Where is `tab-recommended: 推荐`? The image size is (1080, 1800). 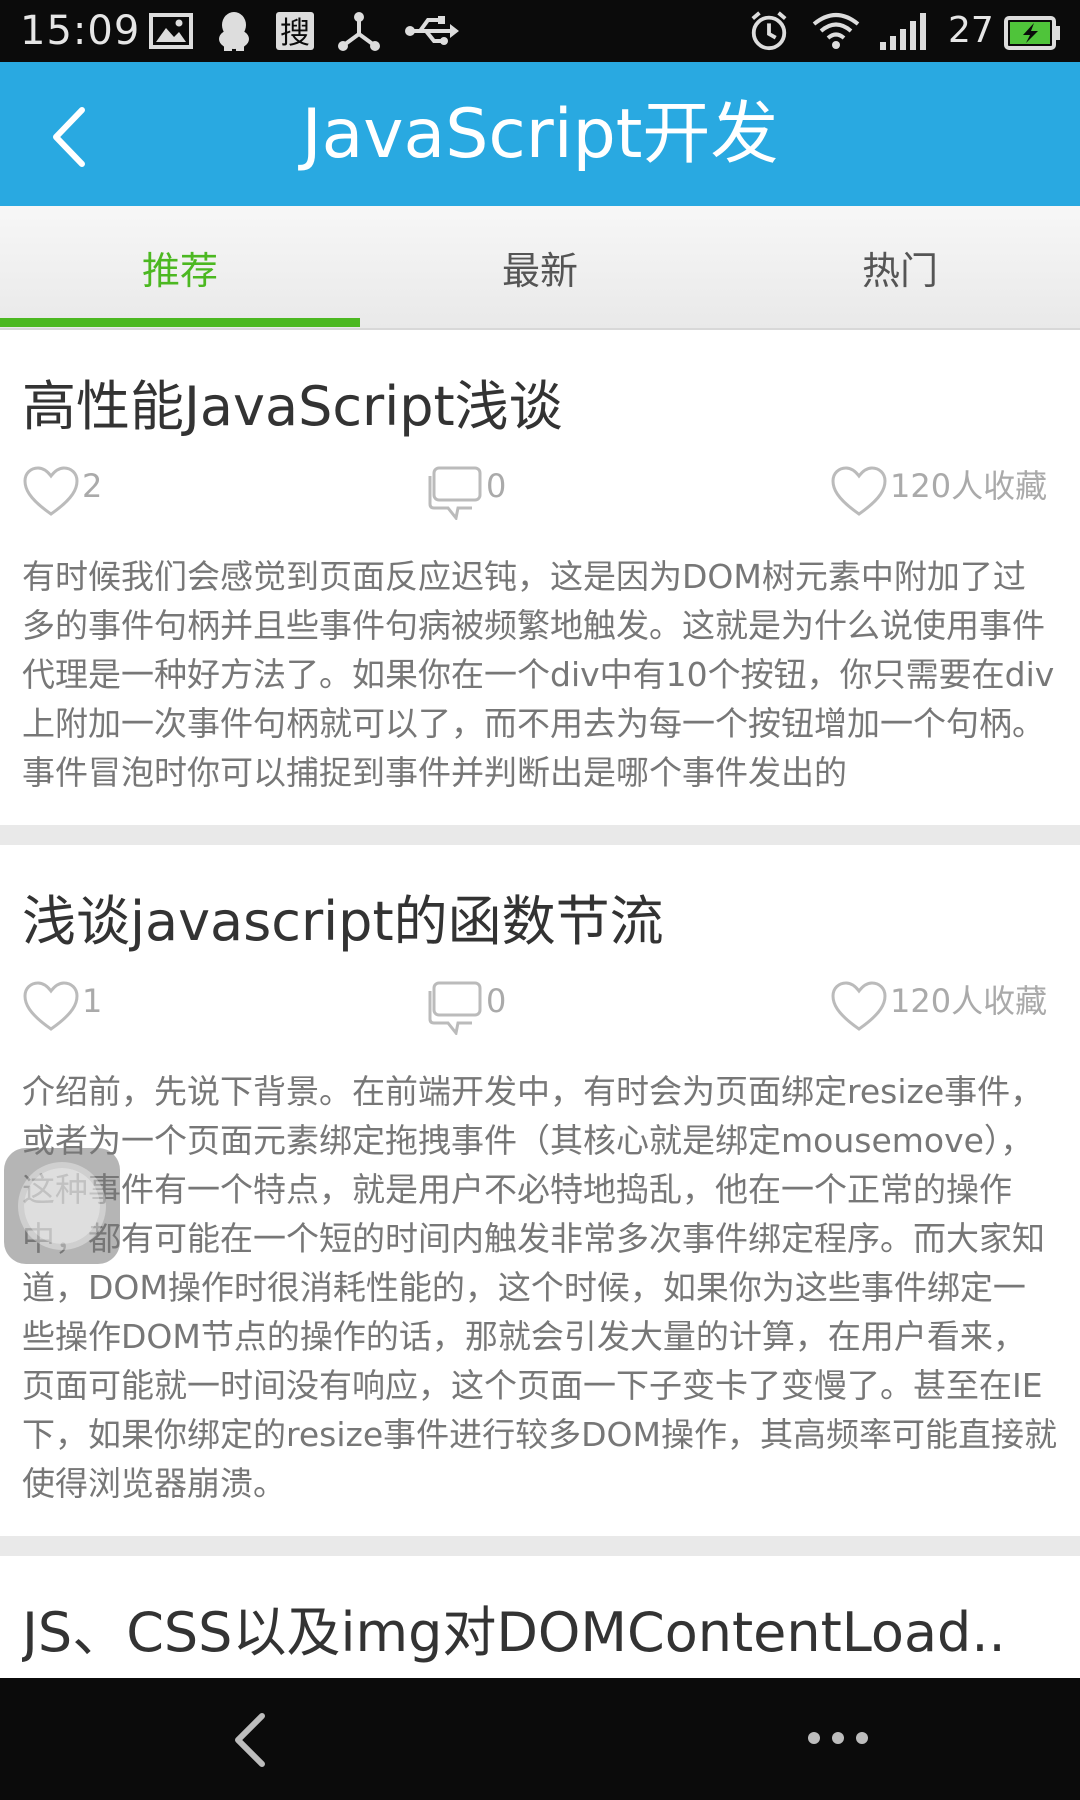 tab-recommended: 推荐 is located at coordinates (180, 267).